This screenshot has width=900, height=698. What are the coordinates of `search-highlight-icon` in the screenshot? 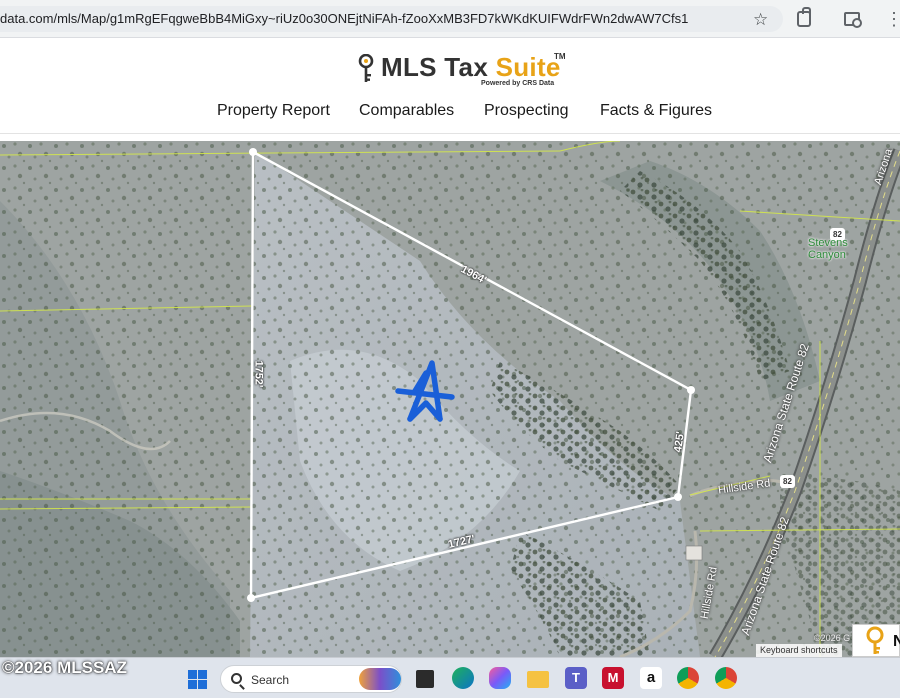 It's located at (380, 679).